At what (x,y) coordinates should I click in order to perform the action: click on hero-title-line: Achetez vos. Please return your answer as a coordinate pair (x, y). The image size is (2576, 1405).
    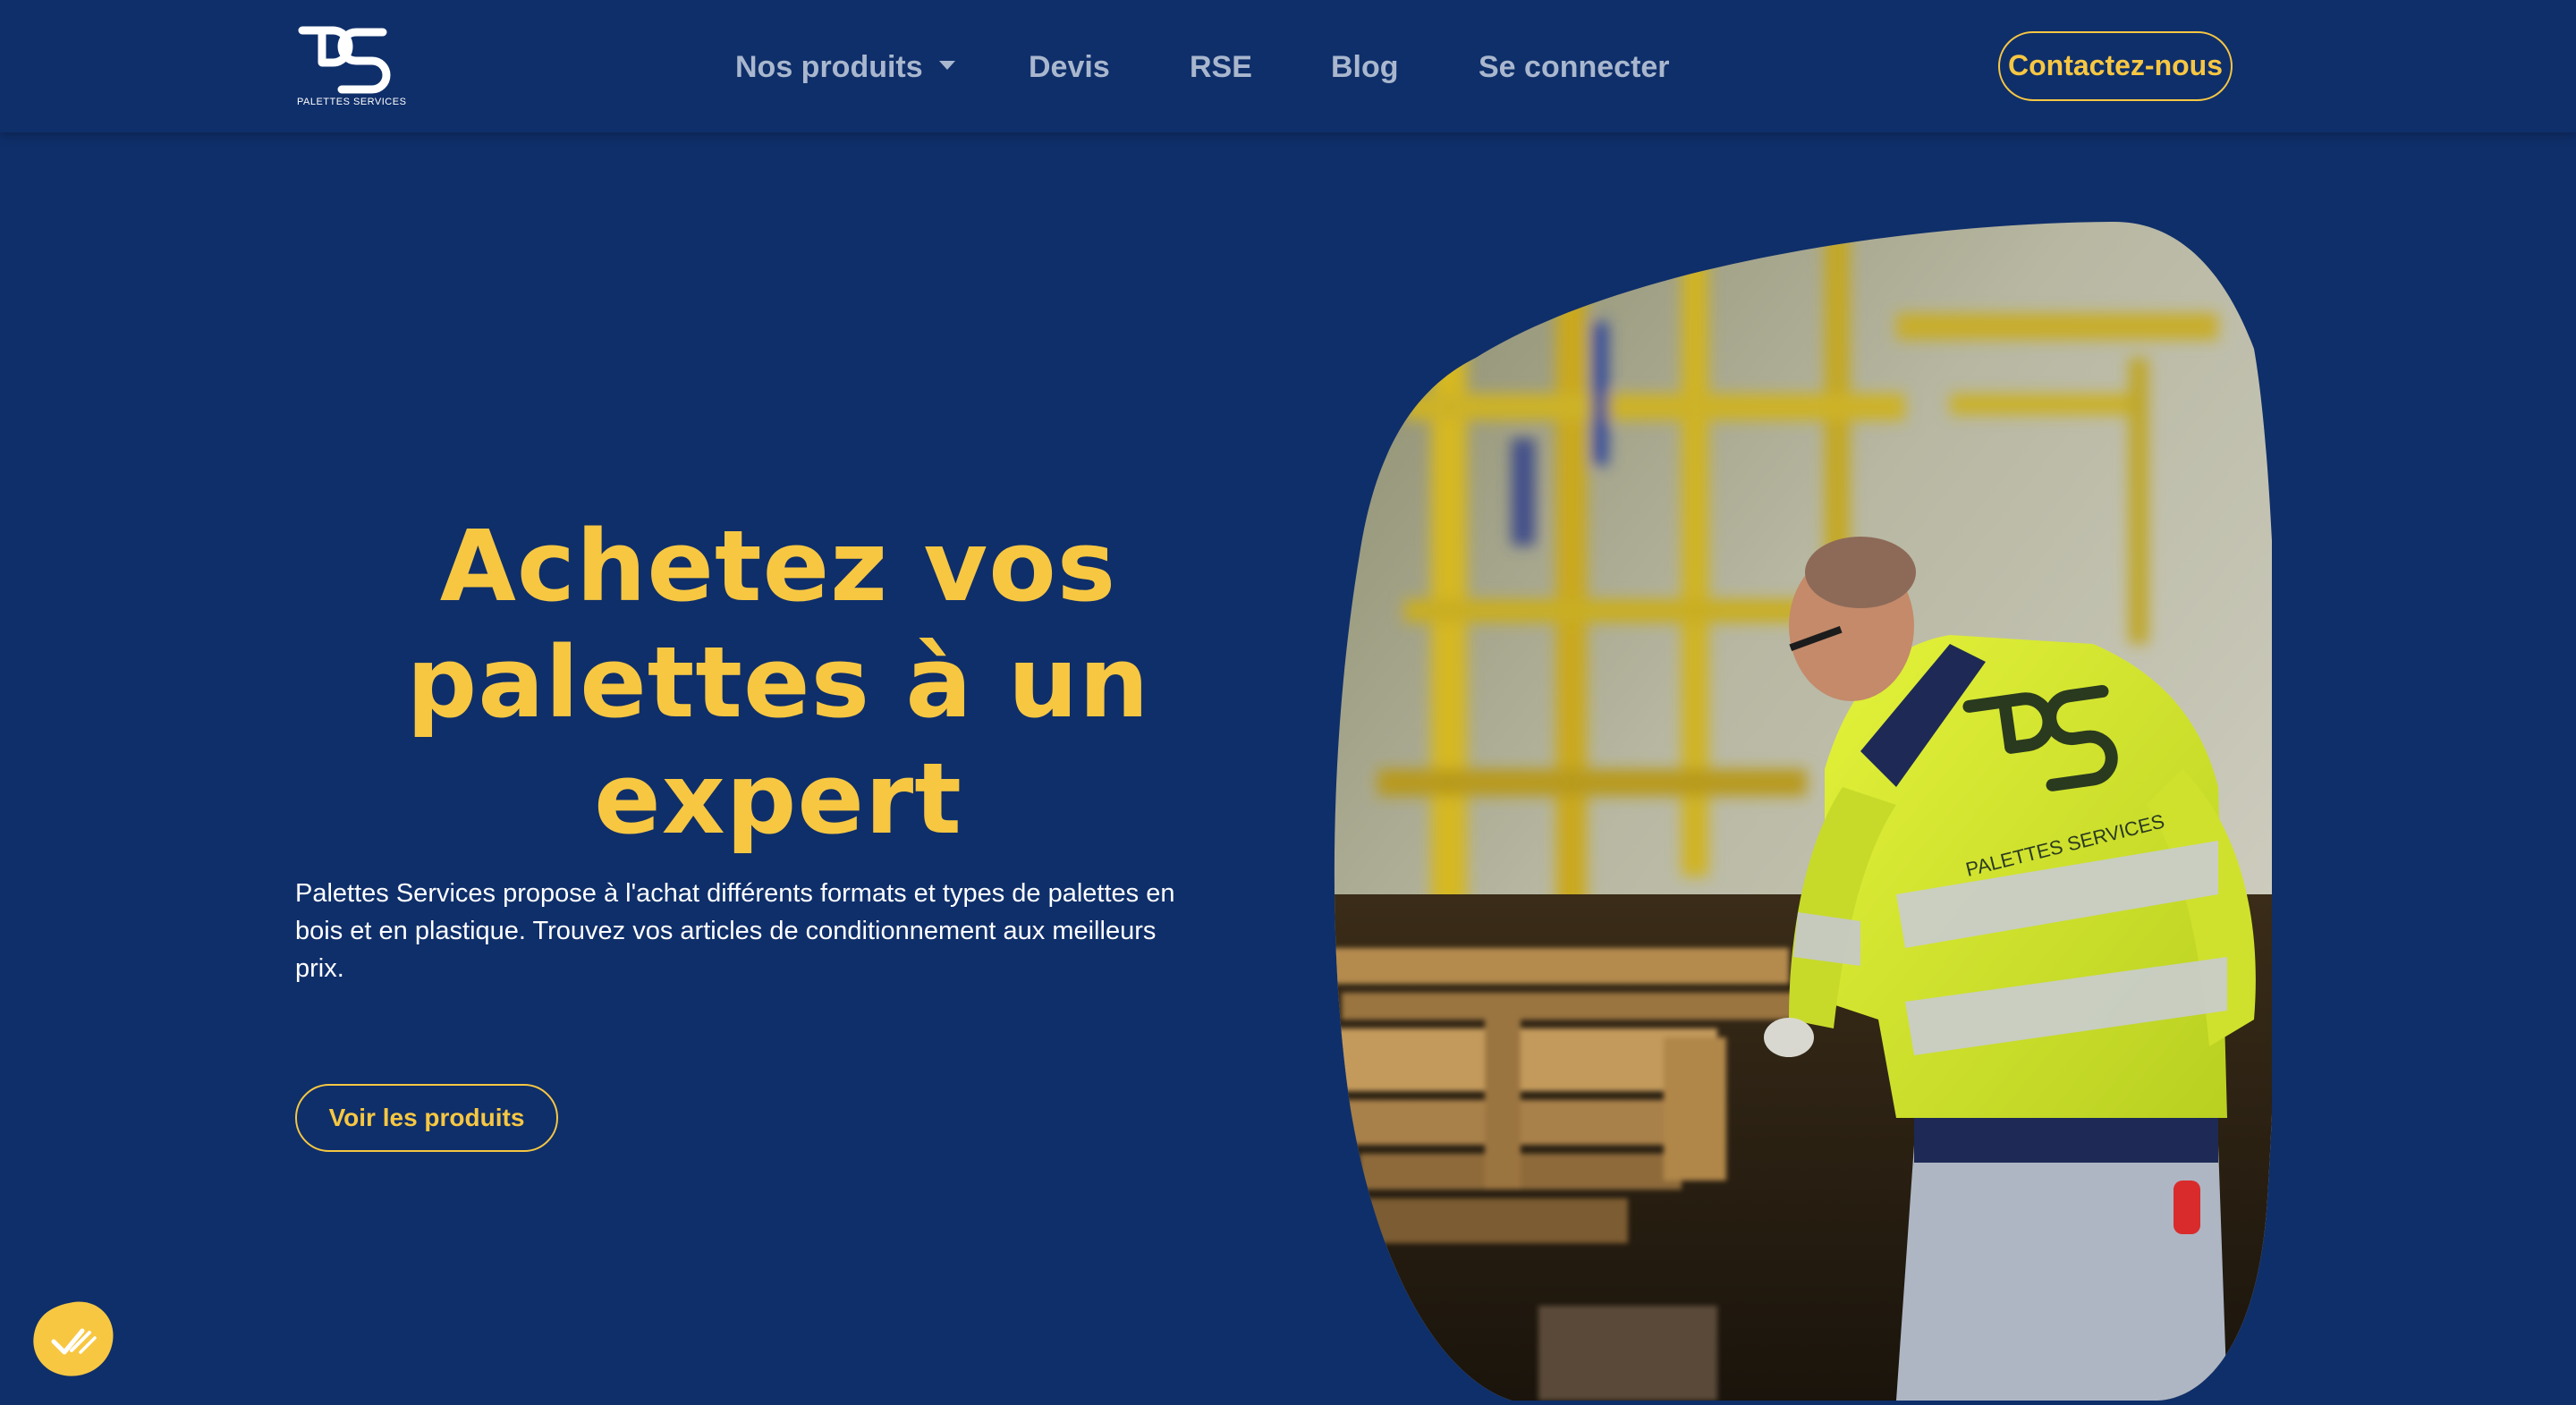
    Looking at the image, I should click on (778, 566).